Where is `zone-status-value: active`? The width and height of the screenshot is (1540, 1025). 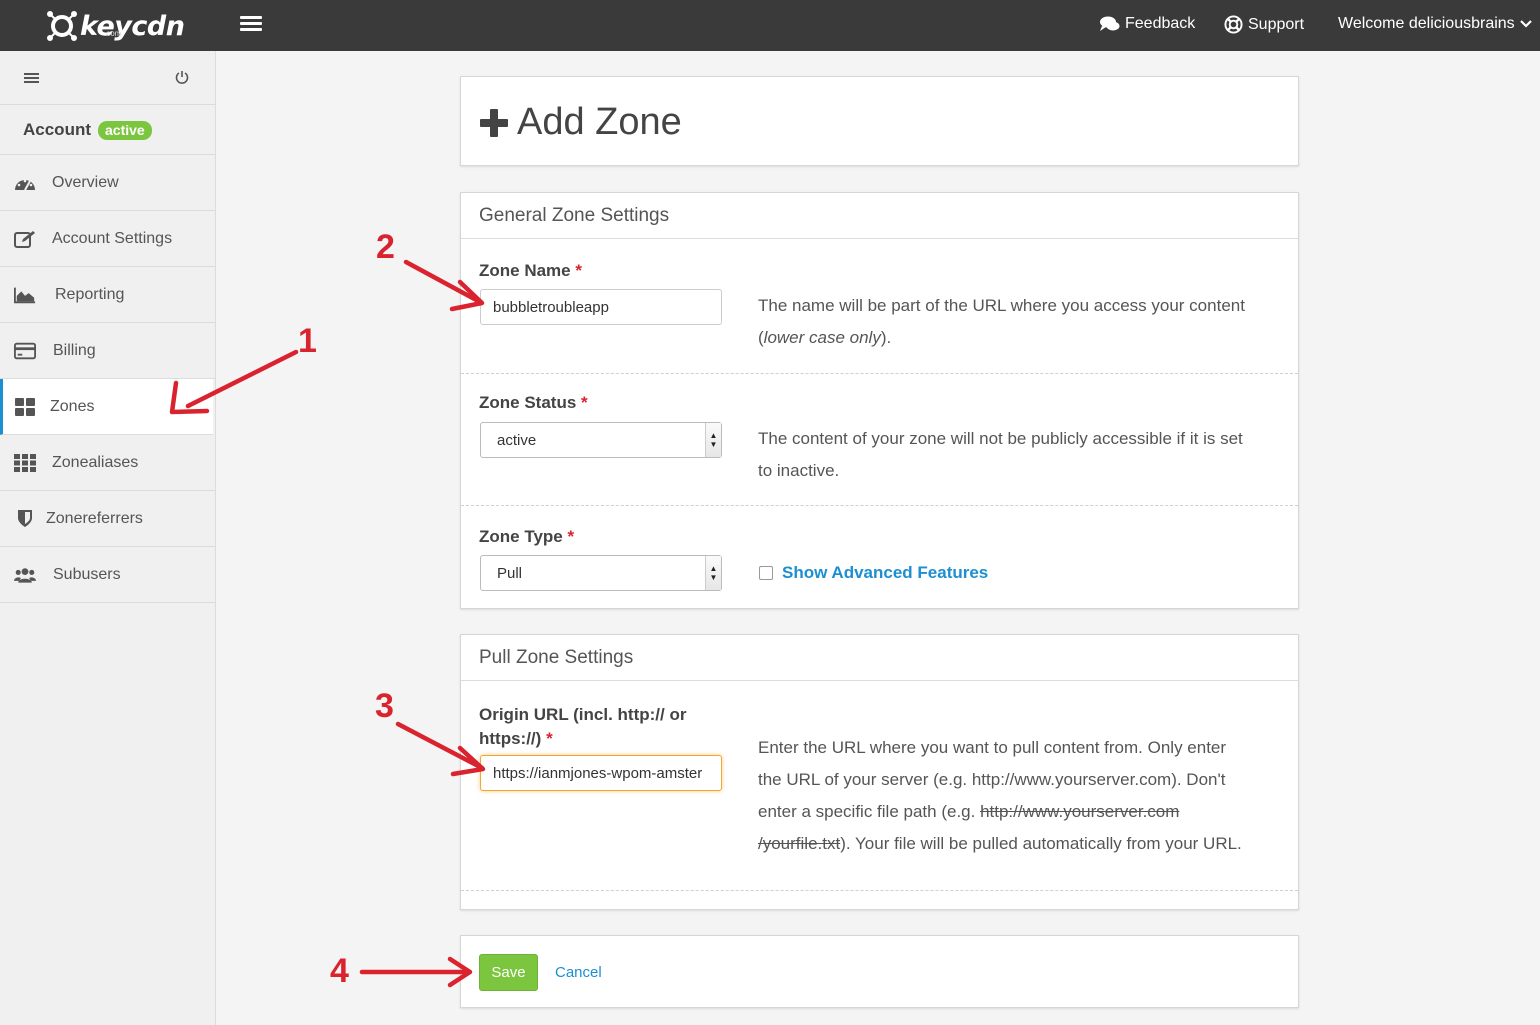
zone-status-value: active is located at coordinates (517, 440).